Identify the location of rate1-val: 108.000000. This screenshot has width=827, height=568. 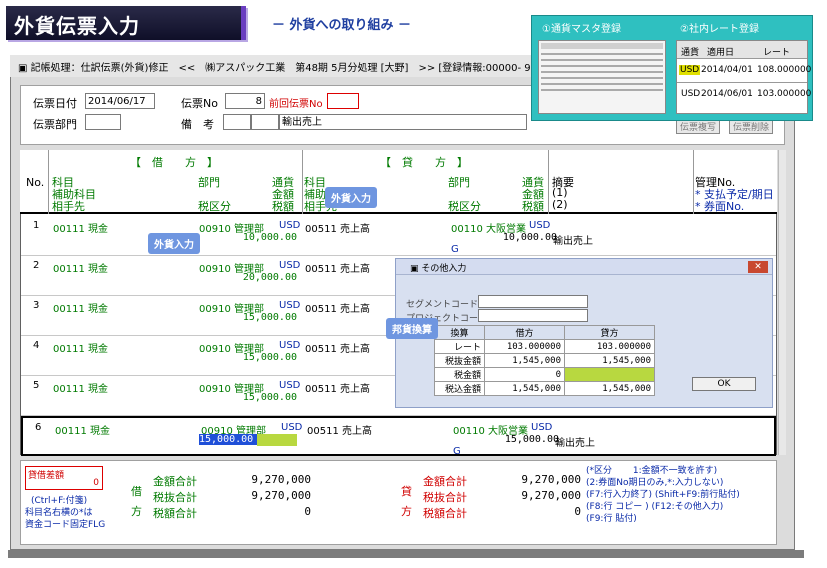
(784, 70).